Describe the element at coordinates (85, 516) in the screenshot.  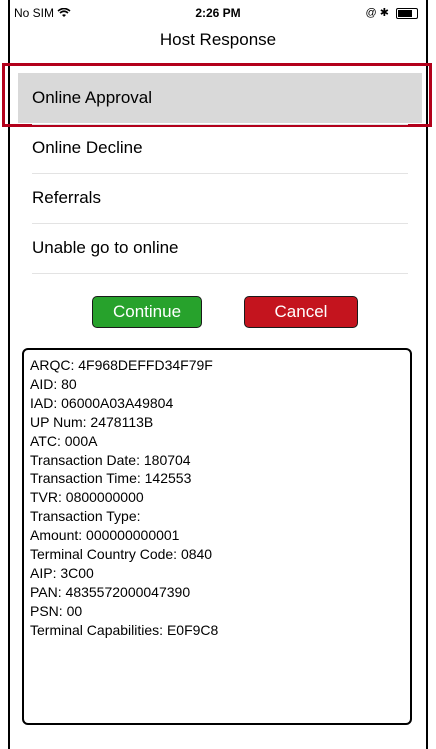
I see `log-line: Transaction Type:` at that location.